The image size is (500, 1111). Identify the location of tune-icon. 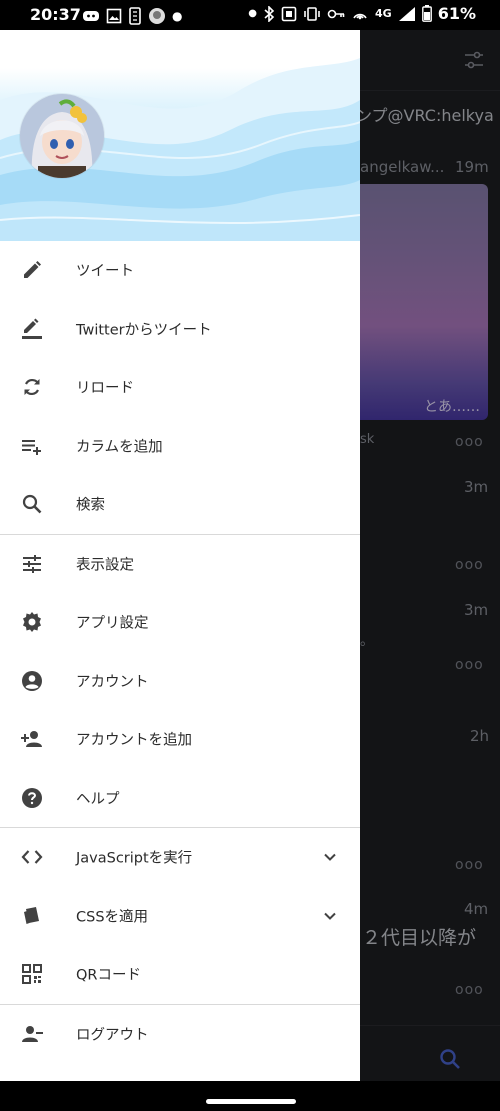
(32, 563).